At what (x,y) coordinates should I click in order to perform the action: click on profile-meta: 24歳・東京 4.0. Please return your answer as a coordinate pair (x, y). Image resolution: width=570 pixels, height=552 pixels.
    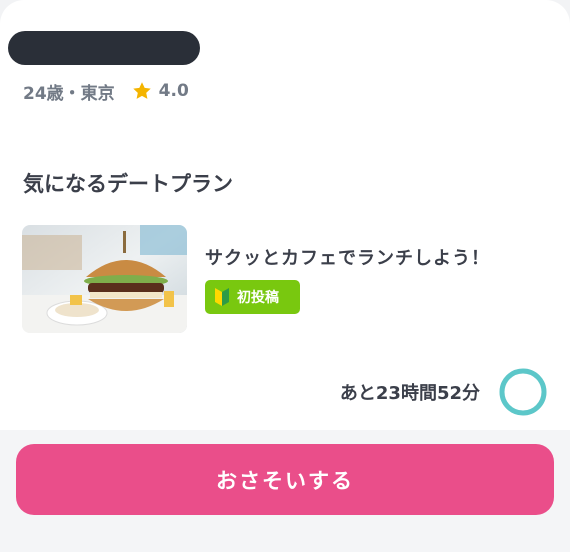
    Looking at the image, I should click on (106, 92).